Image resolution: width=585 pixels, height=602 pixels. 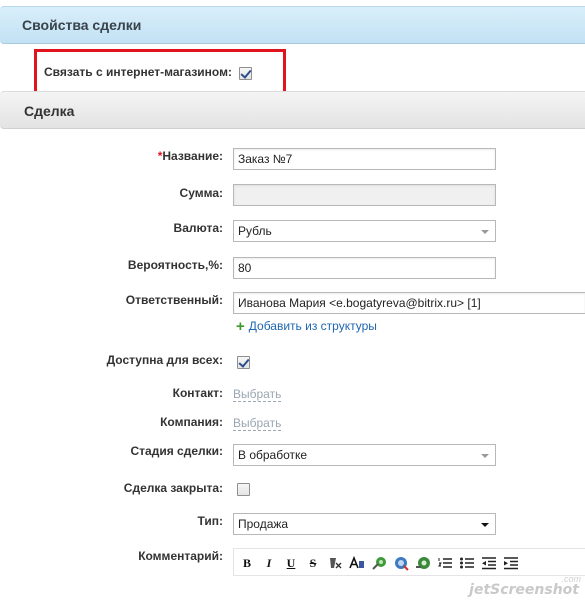 What do you see at coordinates (445, 563) in the screenshot?
I see `ordered-list-icon` at bounding box center [445, 563].